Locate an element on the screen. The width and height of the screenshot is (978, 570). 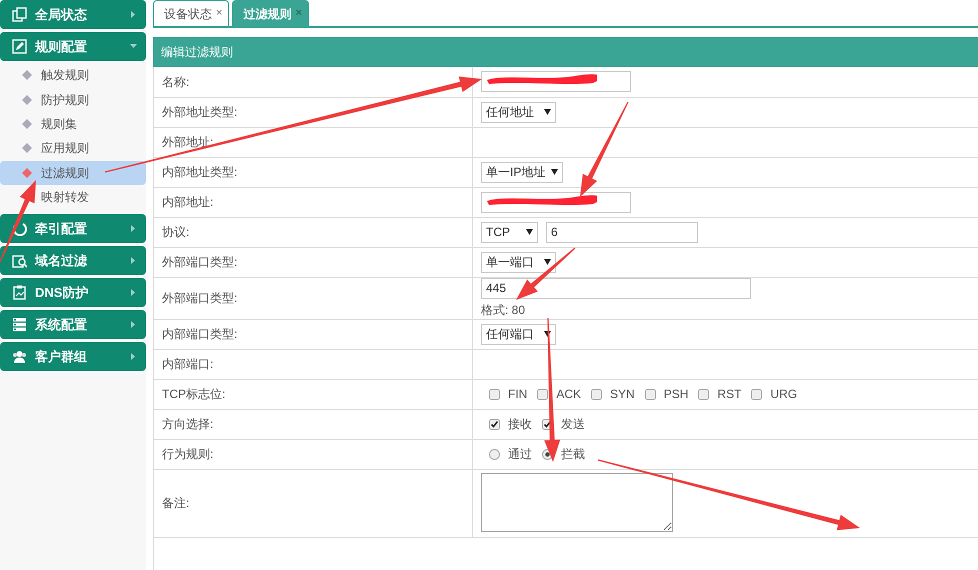
textarea-field is located at coordinates (577, 502).